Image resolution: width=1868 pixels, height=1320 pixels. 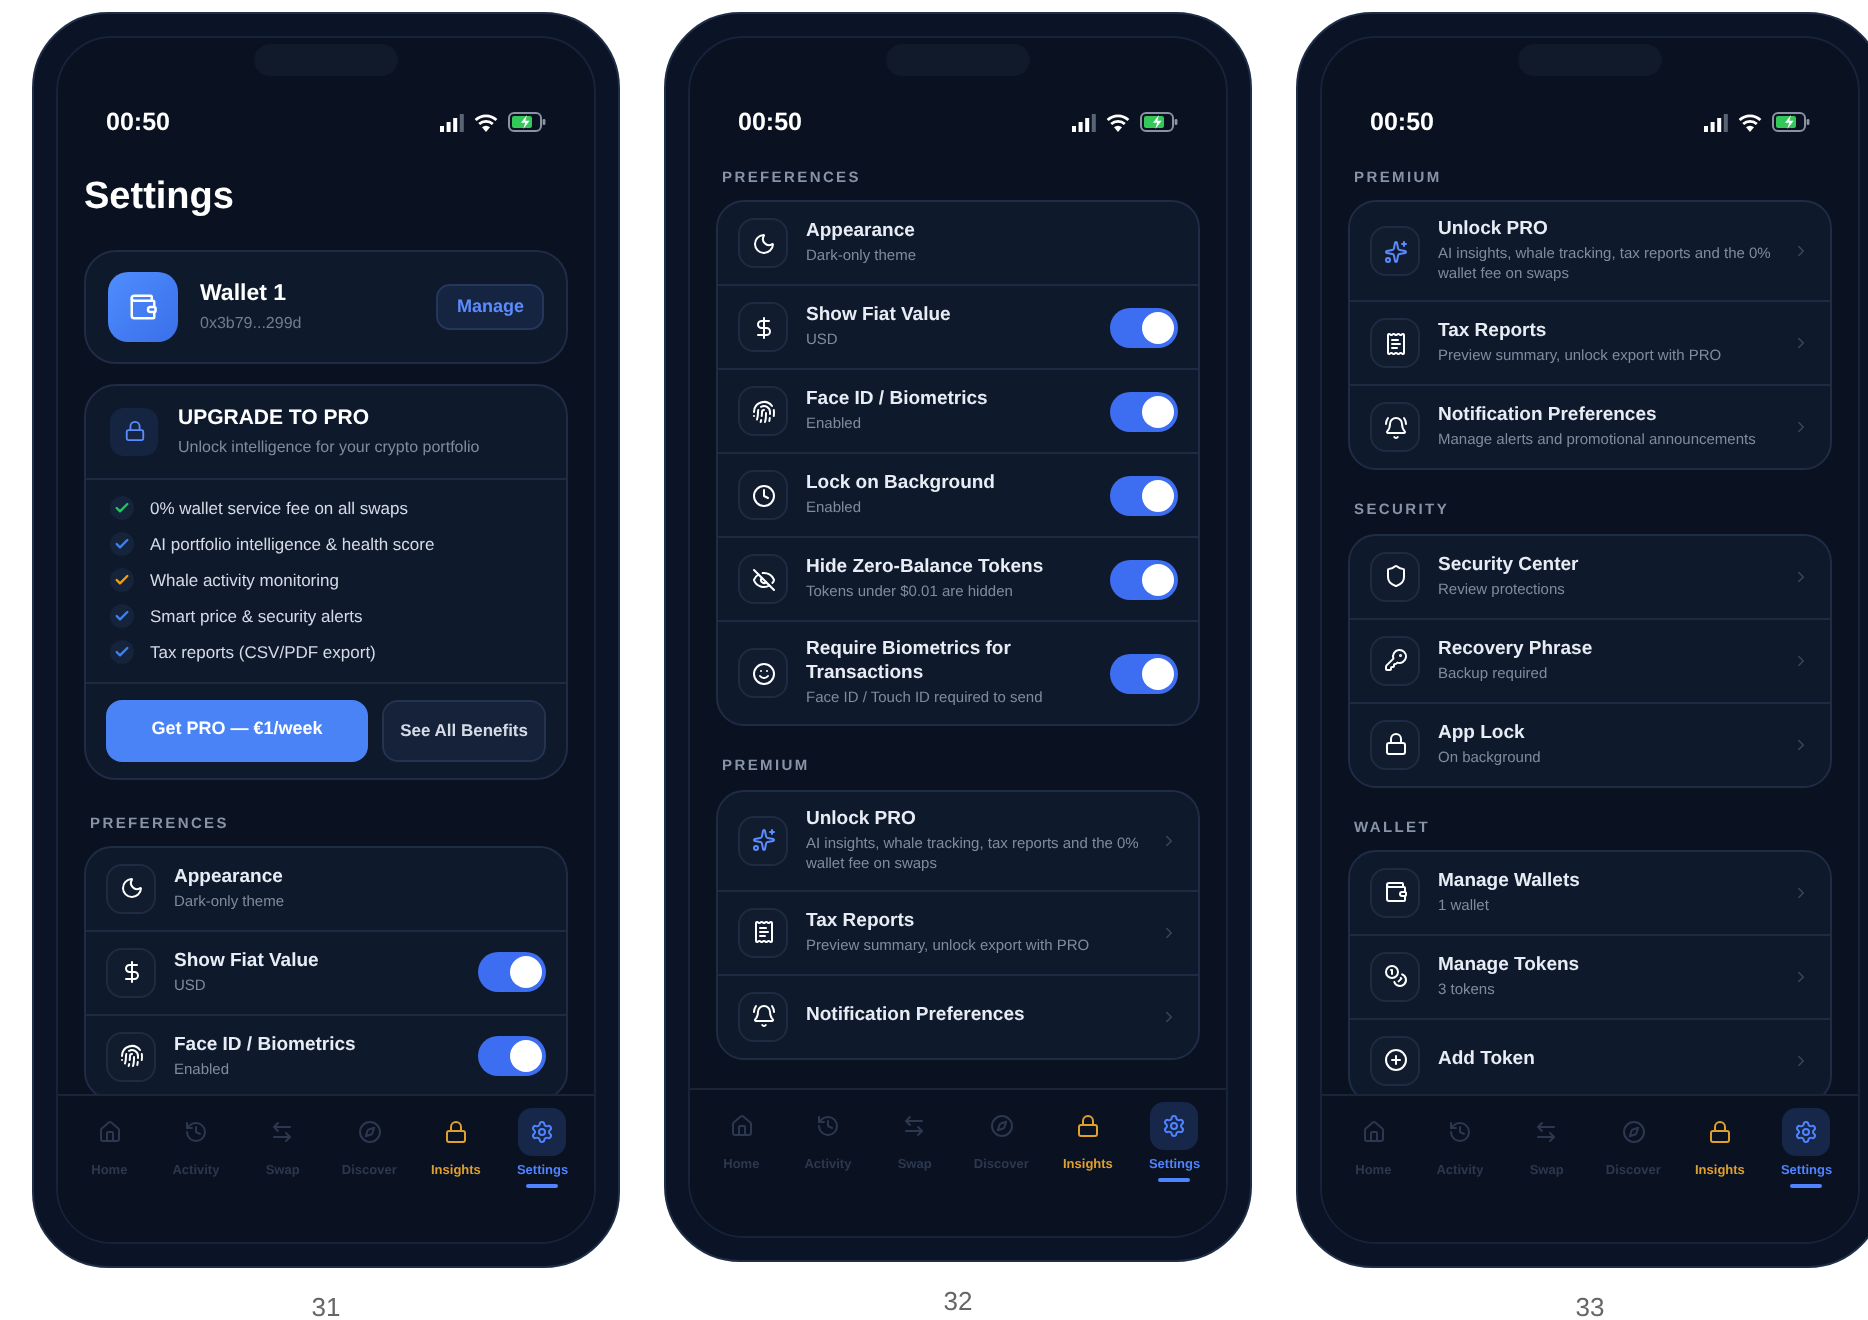 I want to click on moon-icon, so click(x=763, y=243).